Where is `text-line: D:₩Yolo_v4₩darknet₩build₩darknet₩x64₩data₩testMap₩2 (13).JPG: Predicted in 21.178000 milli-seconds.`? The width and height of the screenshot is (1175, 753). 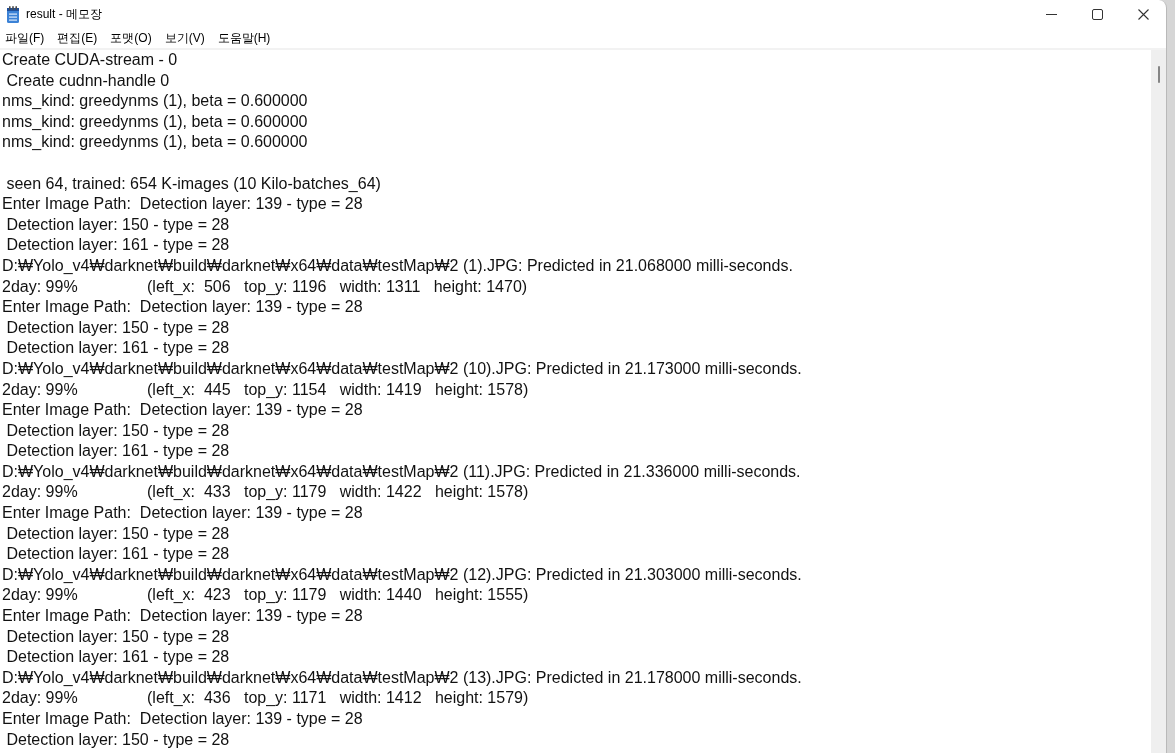
text-line: D:₩Yolo_v4₩darknet₩build₩darknet₩x64₩data₩testMap₩2 (13).JPG: Predicted in 21.178000 milli-seconds. is located at coordinates (402, 677).